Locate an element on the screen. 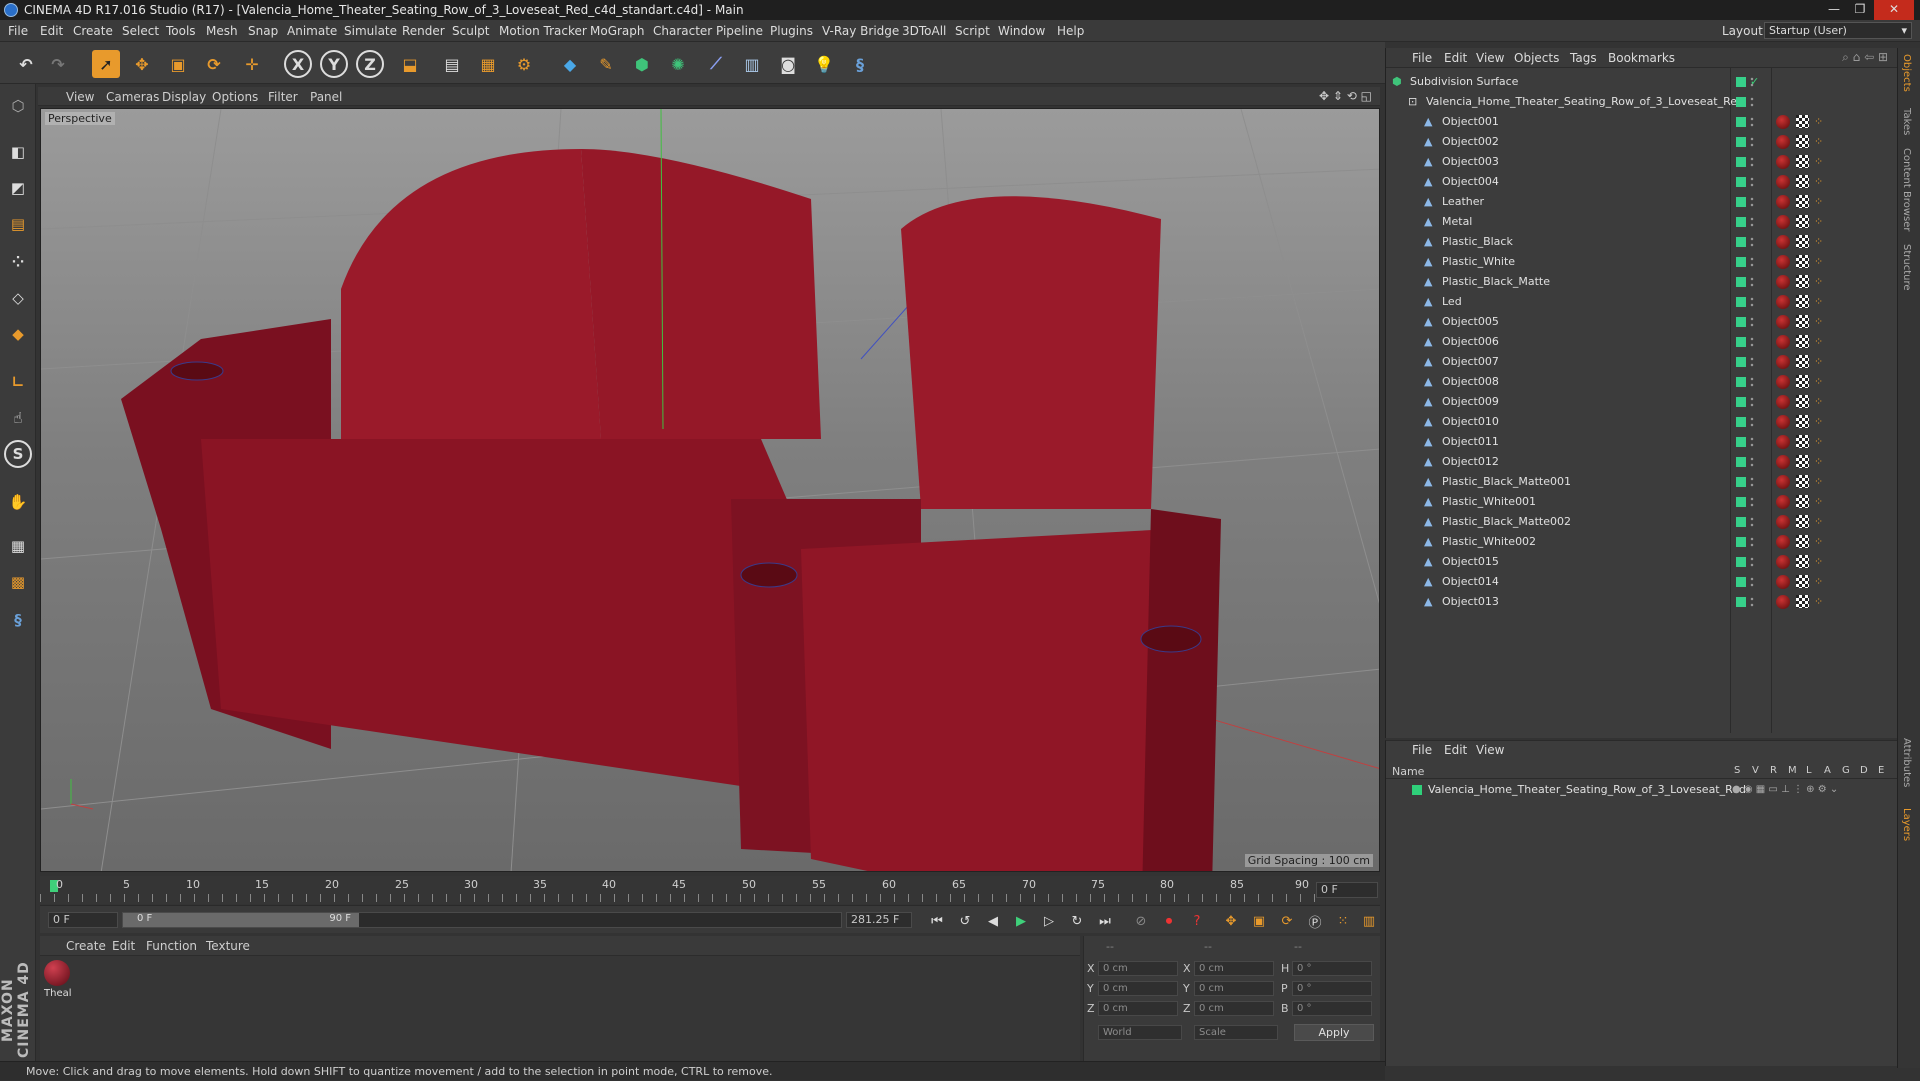 The width and height of the screenshot is (1920, 1081). object-row: ▲ Plastic_White001 ⁘ is located at coordinates (1642, 502).